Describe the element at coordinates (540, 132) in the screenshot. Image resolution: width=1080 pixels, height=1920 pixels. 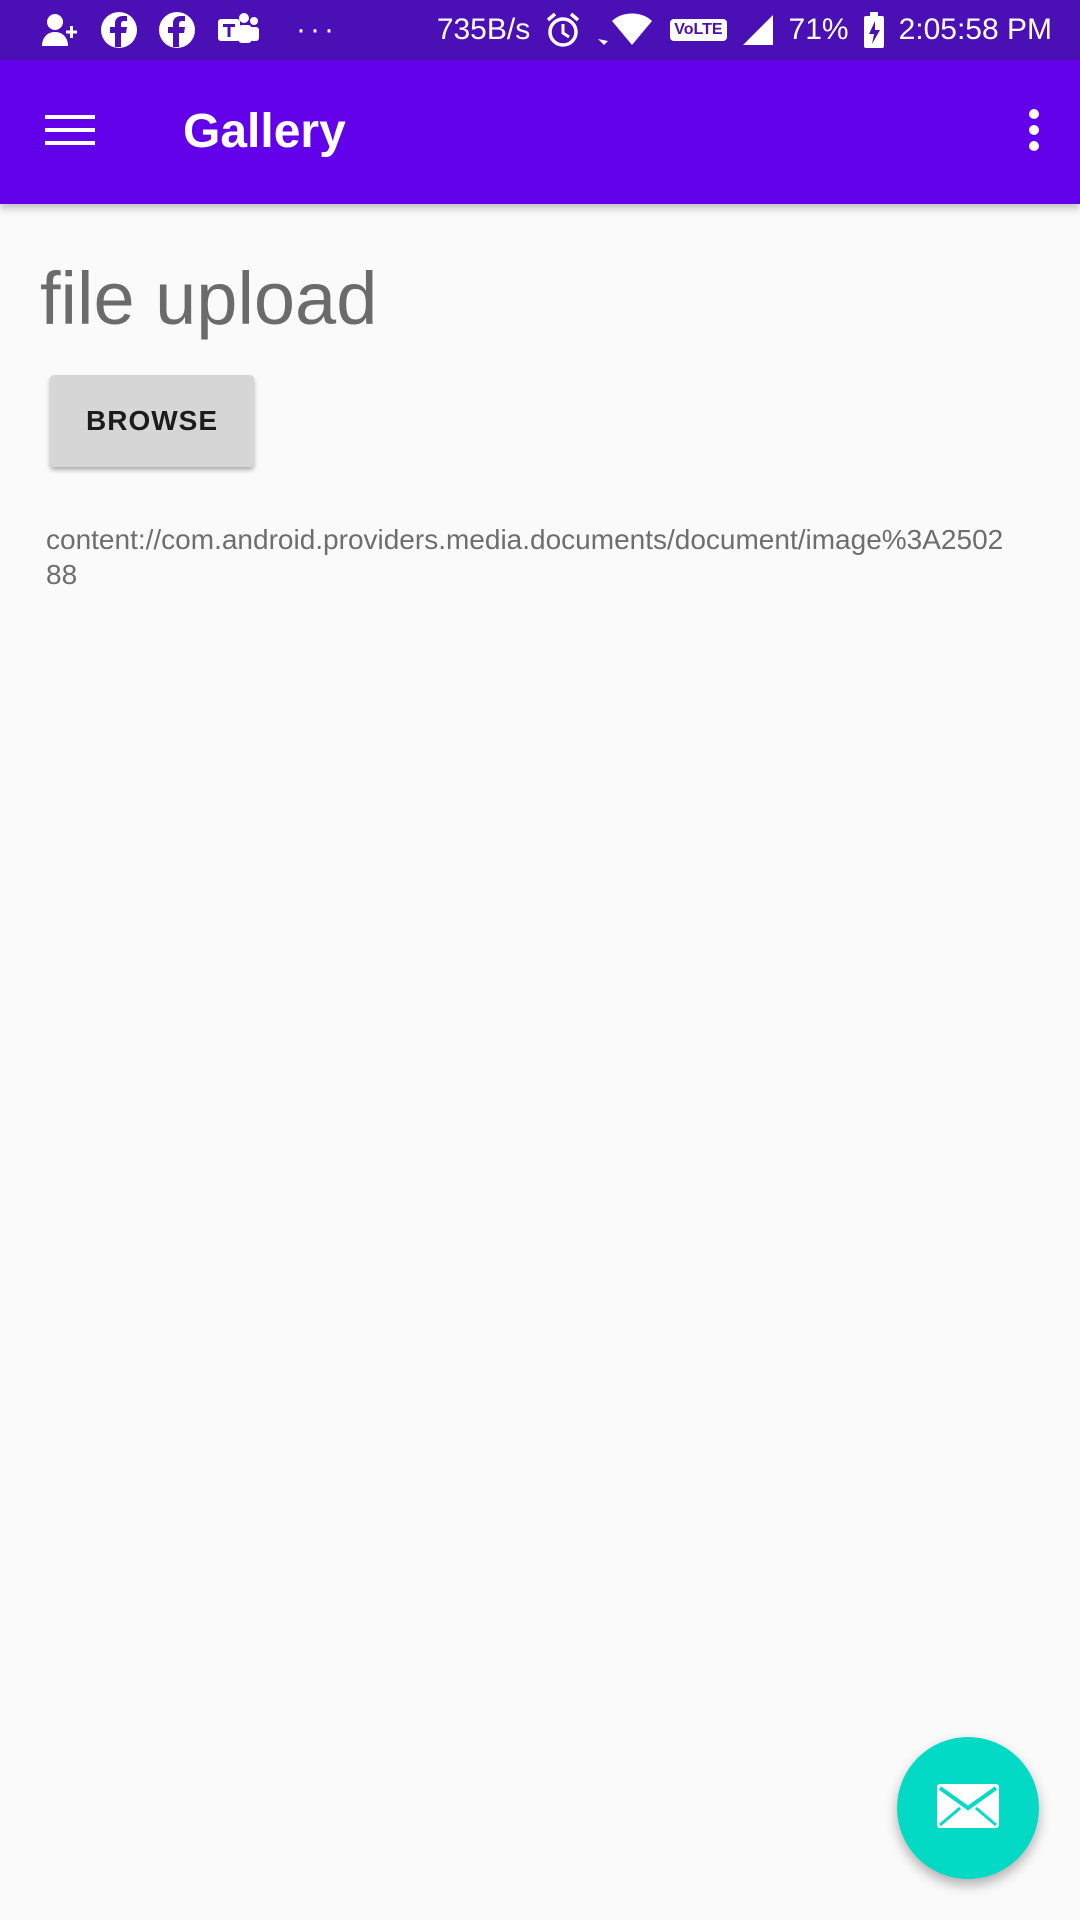
I see `app-bar: Gallery` at that location.